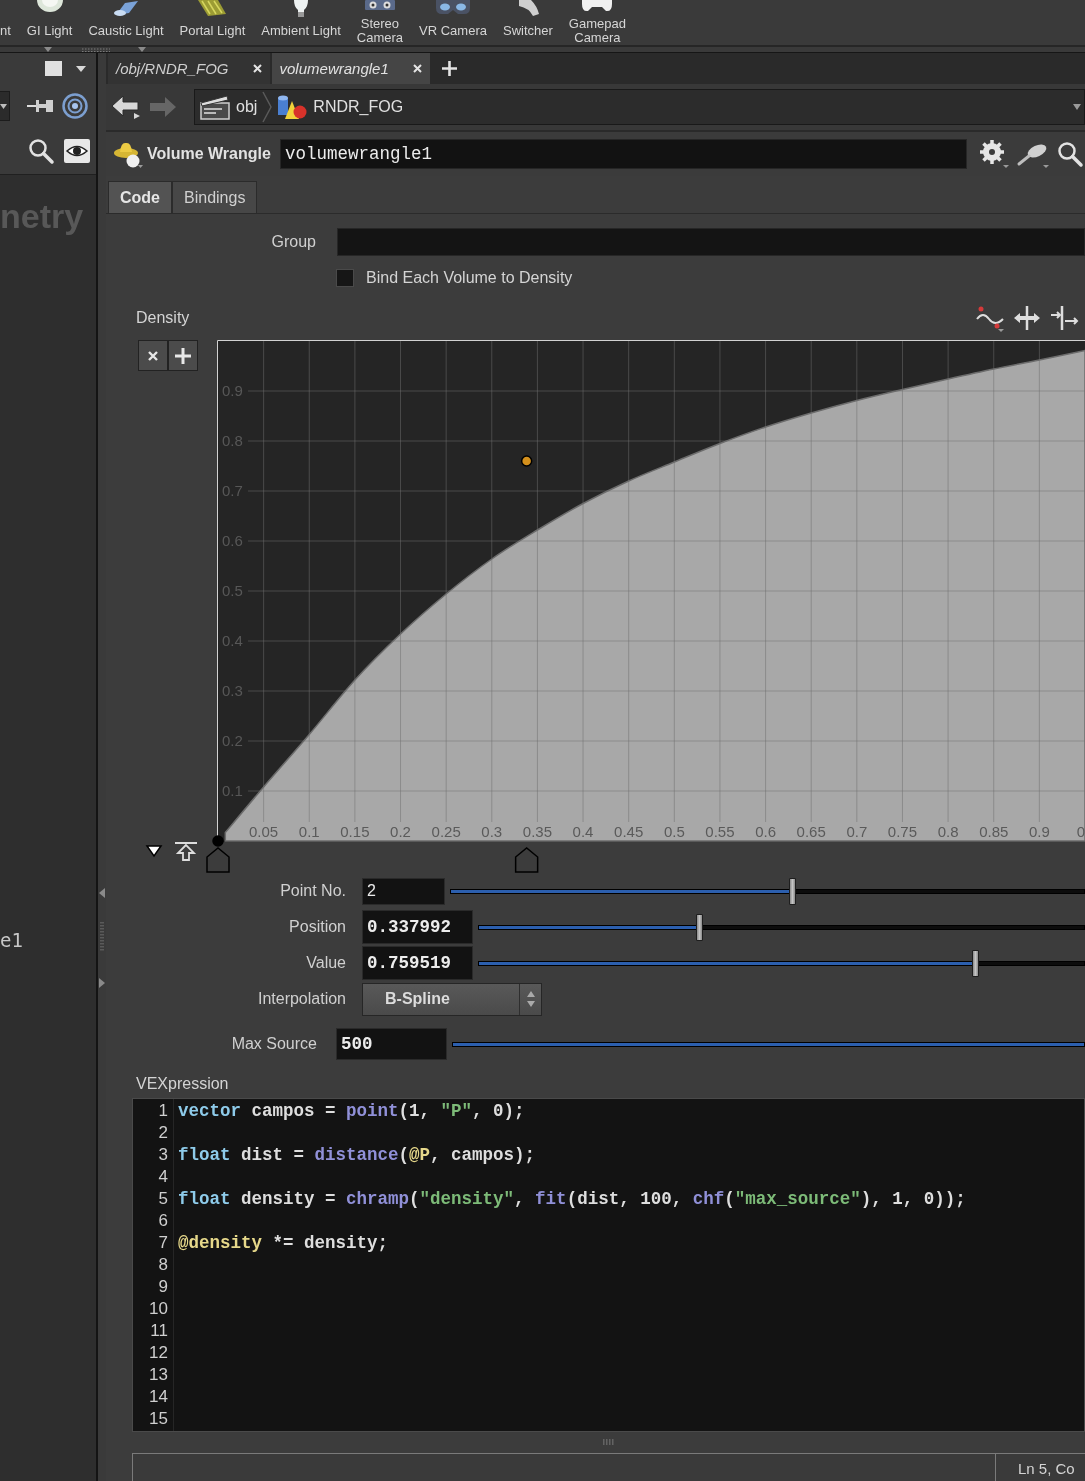 The image size is (1085, 1481). What do you see at coordinates (163, 1176) in the screenshot?
I see `line-number: 4` at bounding box center [163, 1176].